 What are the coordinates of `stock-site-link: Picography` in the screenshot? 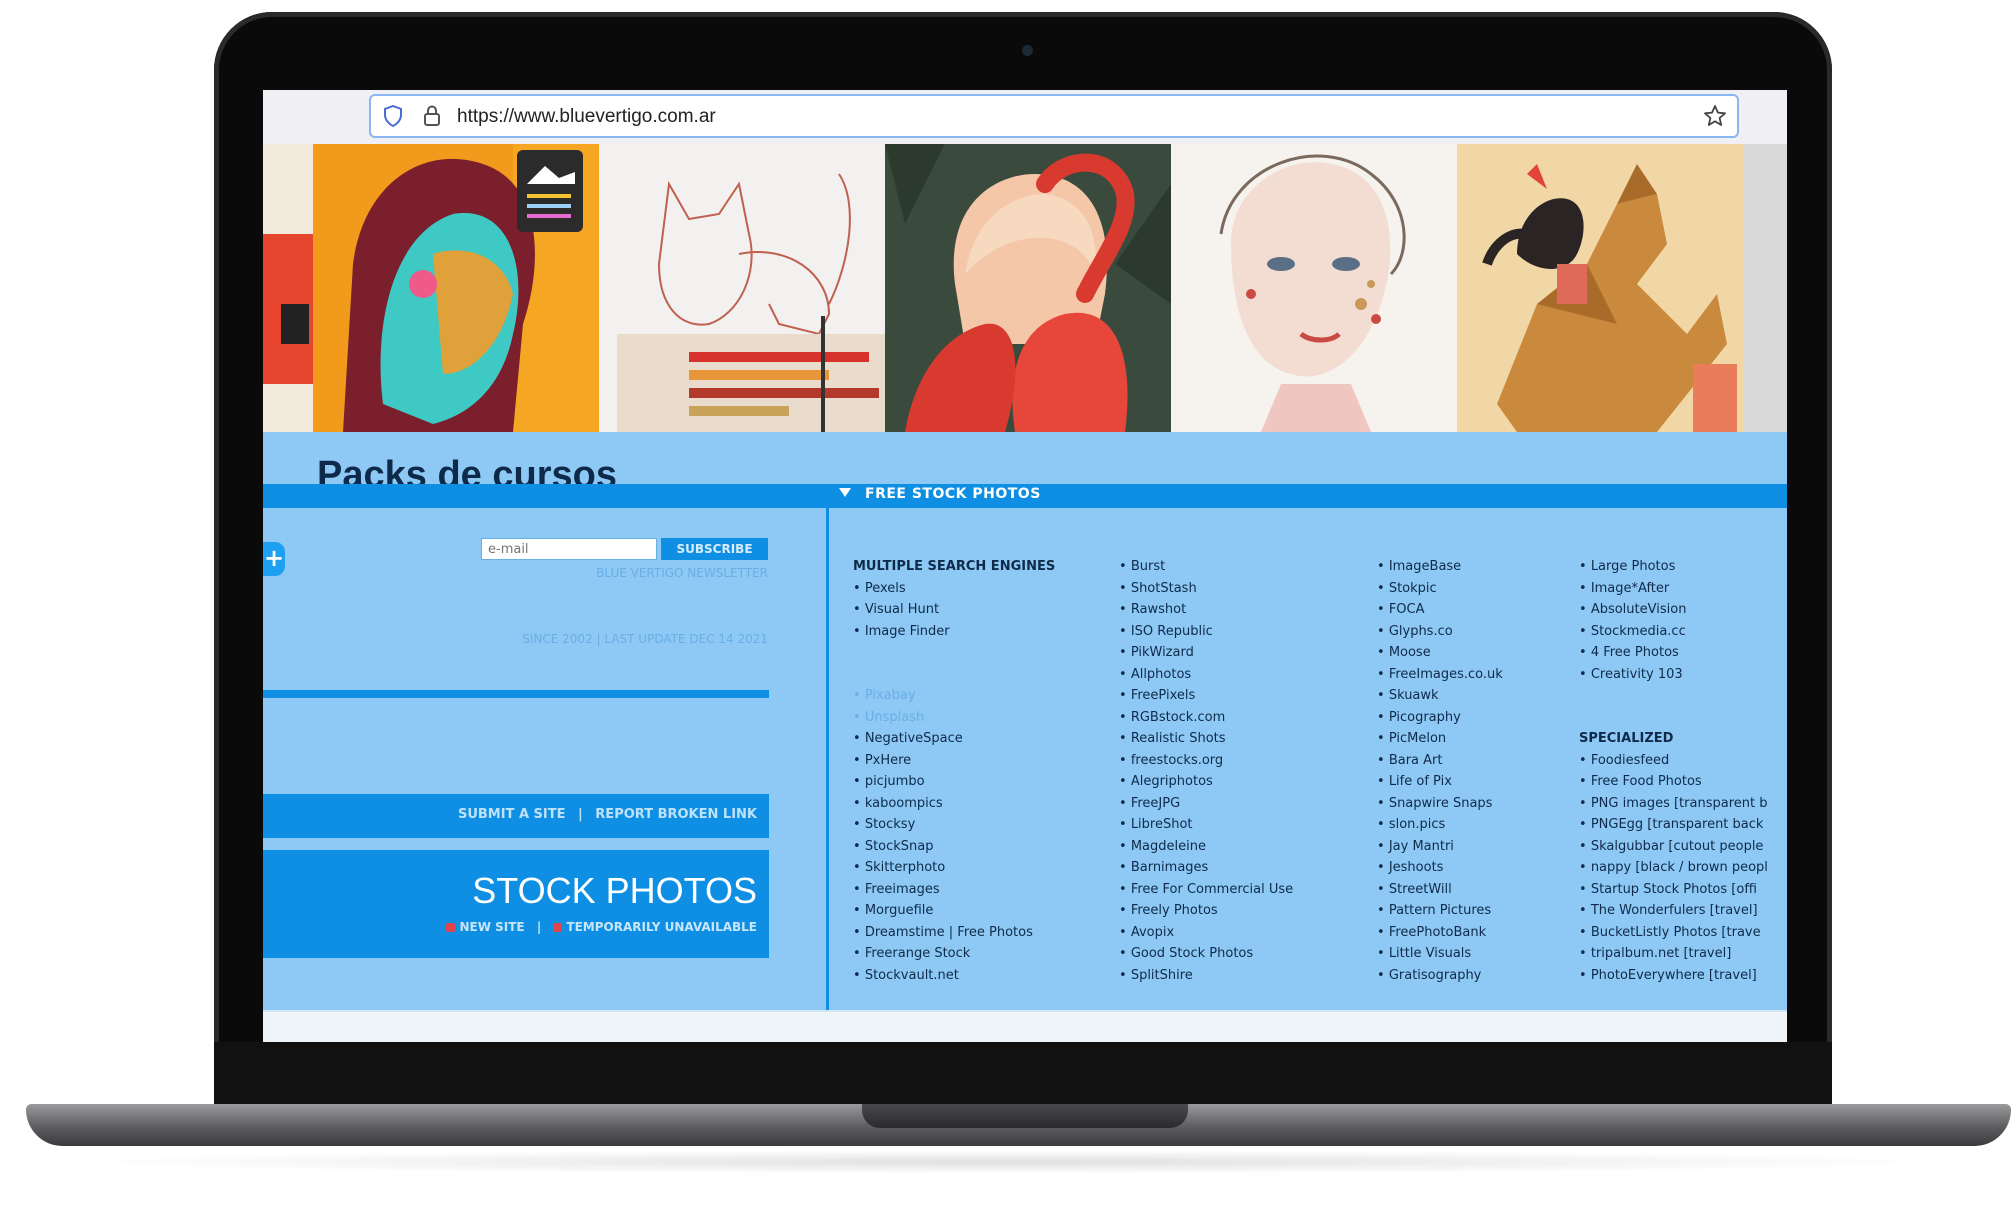 It's located at (1440, 718).